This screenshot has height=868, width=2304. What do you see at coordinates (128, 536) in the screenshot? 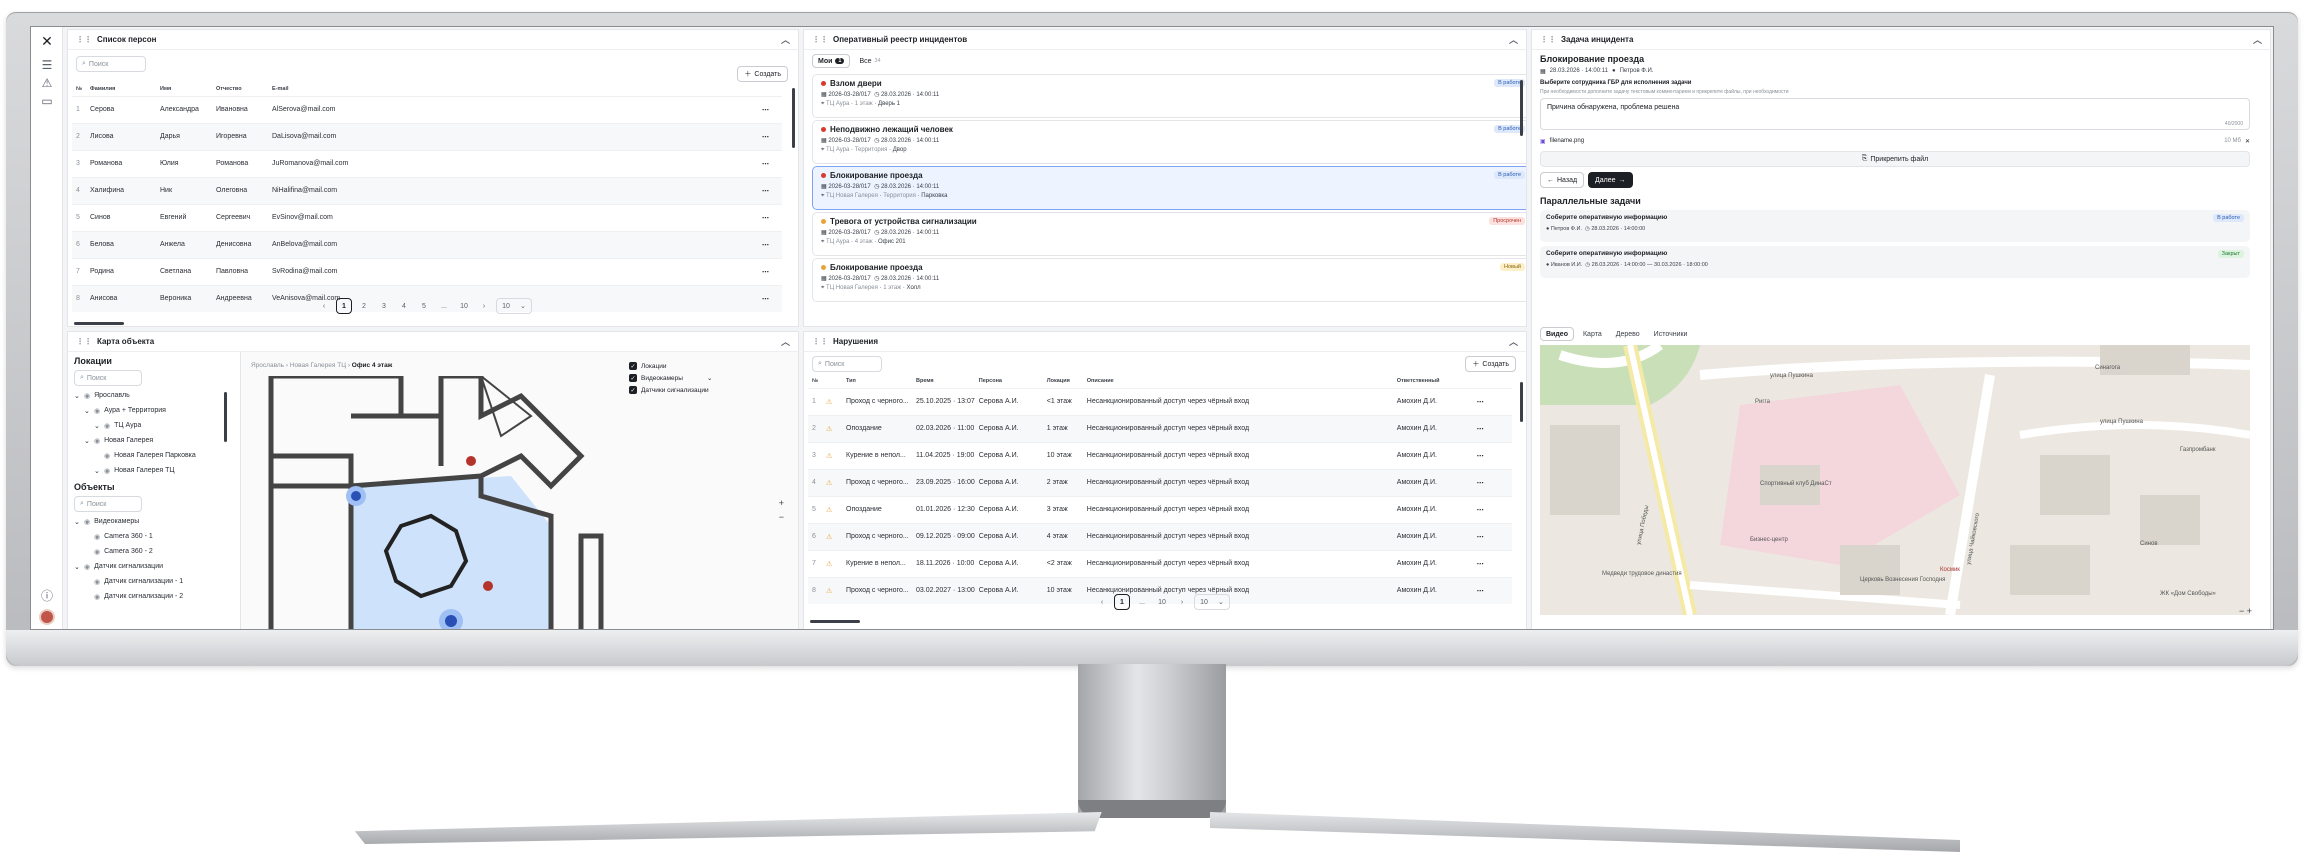
I see `tree-item: ◉ Camera 360 - 1` at bounding box center [128, 536].